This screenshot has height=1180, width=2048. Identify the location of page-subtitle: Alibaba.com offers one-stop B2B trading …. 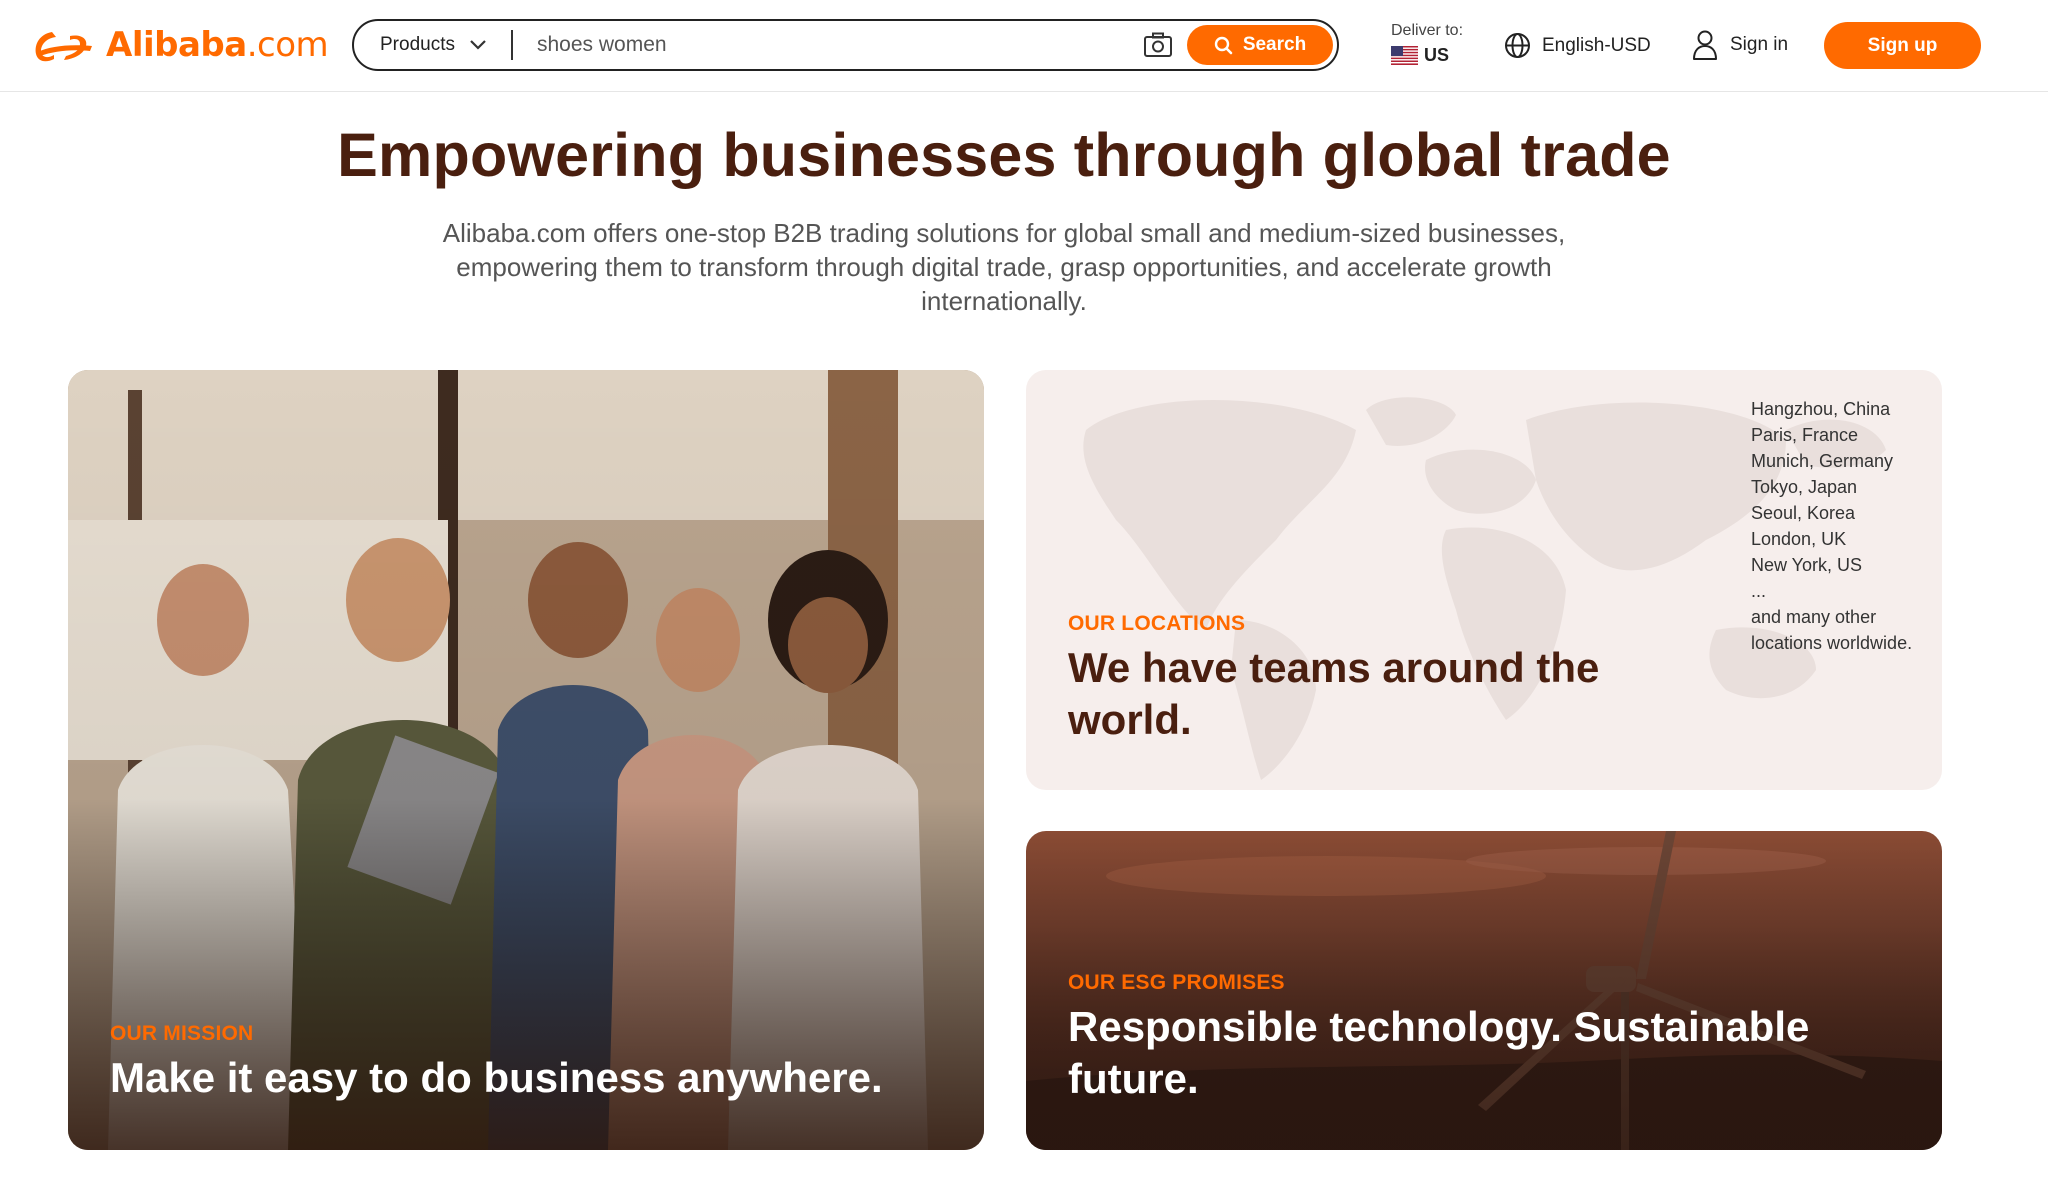
(1004, 267).